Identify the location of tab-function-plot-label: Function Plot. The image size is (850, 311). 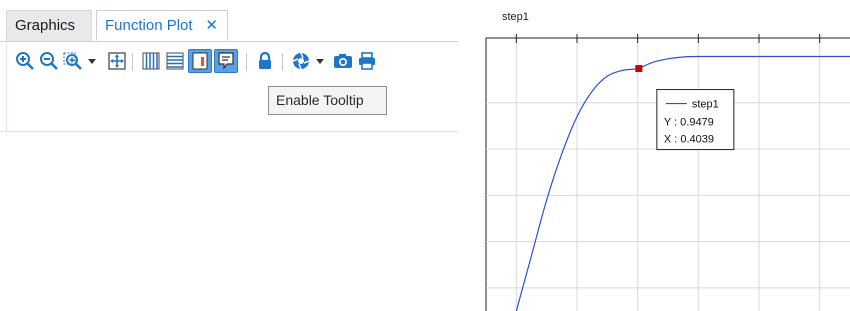
(149, 25).